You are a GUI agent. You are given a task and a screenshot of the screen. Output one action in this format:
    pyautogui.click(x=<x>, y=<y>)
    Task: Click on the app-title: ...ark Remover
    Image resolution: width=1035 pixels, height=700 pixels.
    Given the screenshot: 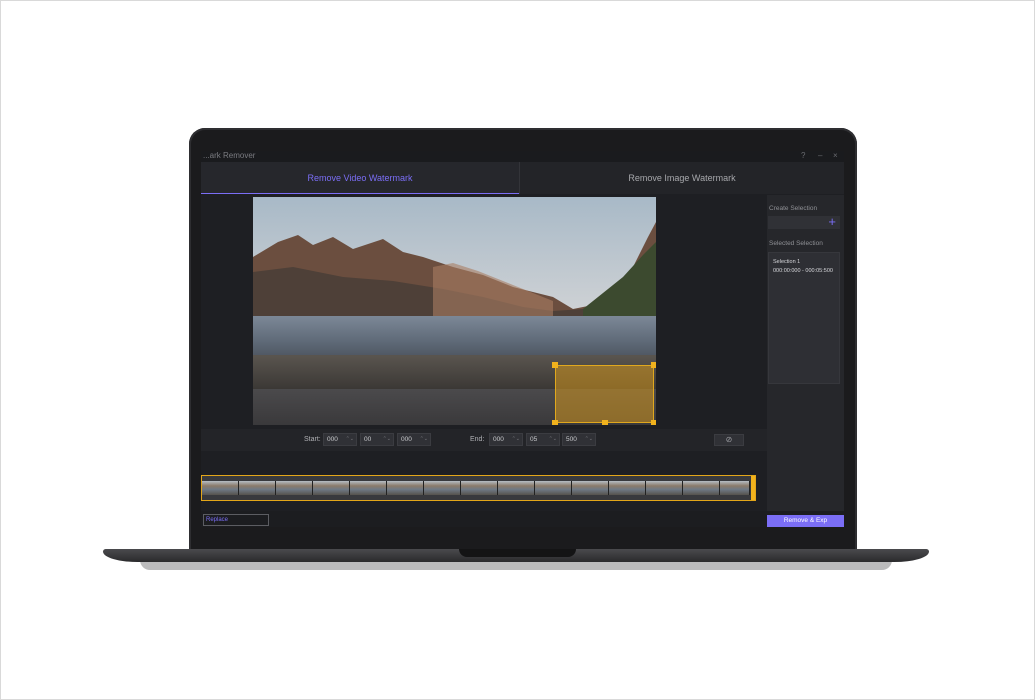 What is the action you would take?
    pyautogui.click(x=229, y=155)
    